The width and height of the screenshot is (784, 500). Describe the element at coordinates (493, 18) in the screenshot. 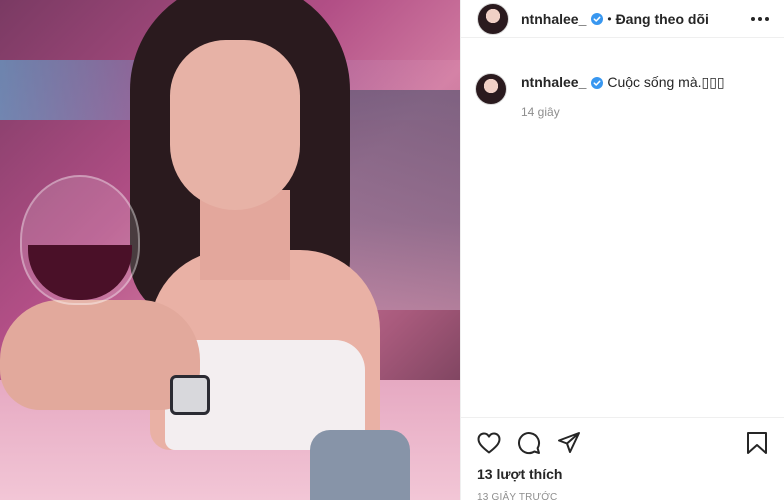

I see `author-avatar` at that location.